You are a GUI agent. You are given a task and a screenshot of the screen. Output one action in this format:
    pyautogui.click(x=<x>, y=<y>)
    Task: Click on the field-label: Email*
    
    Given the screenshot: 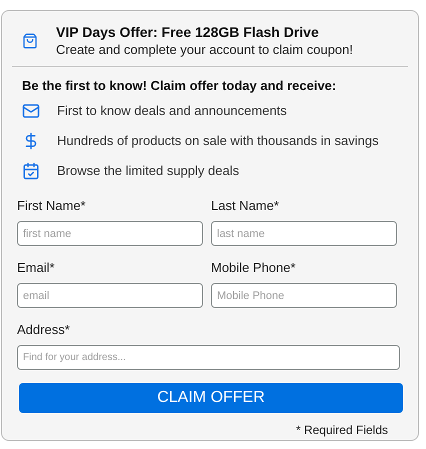 What is the action you would take?
    pyautogui.click(x=36, y=268)
    